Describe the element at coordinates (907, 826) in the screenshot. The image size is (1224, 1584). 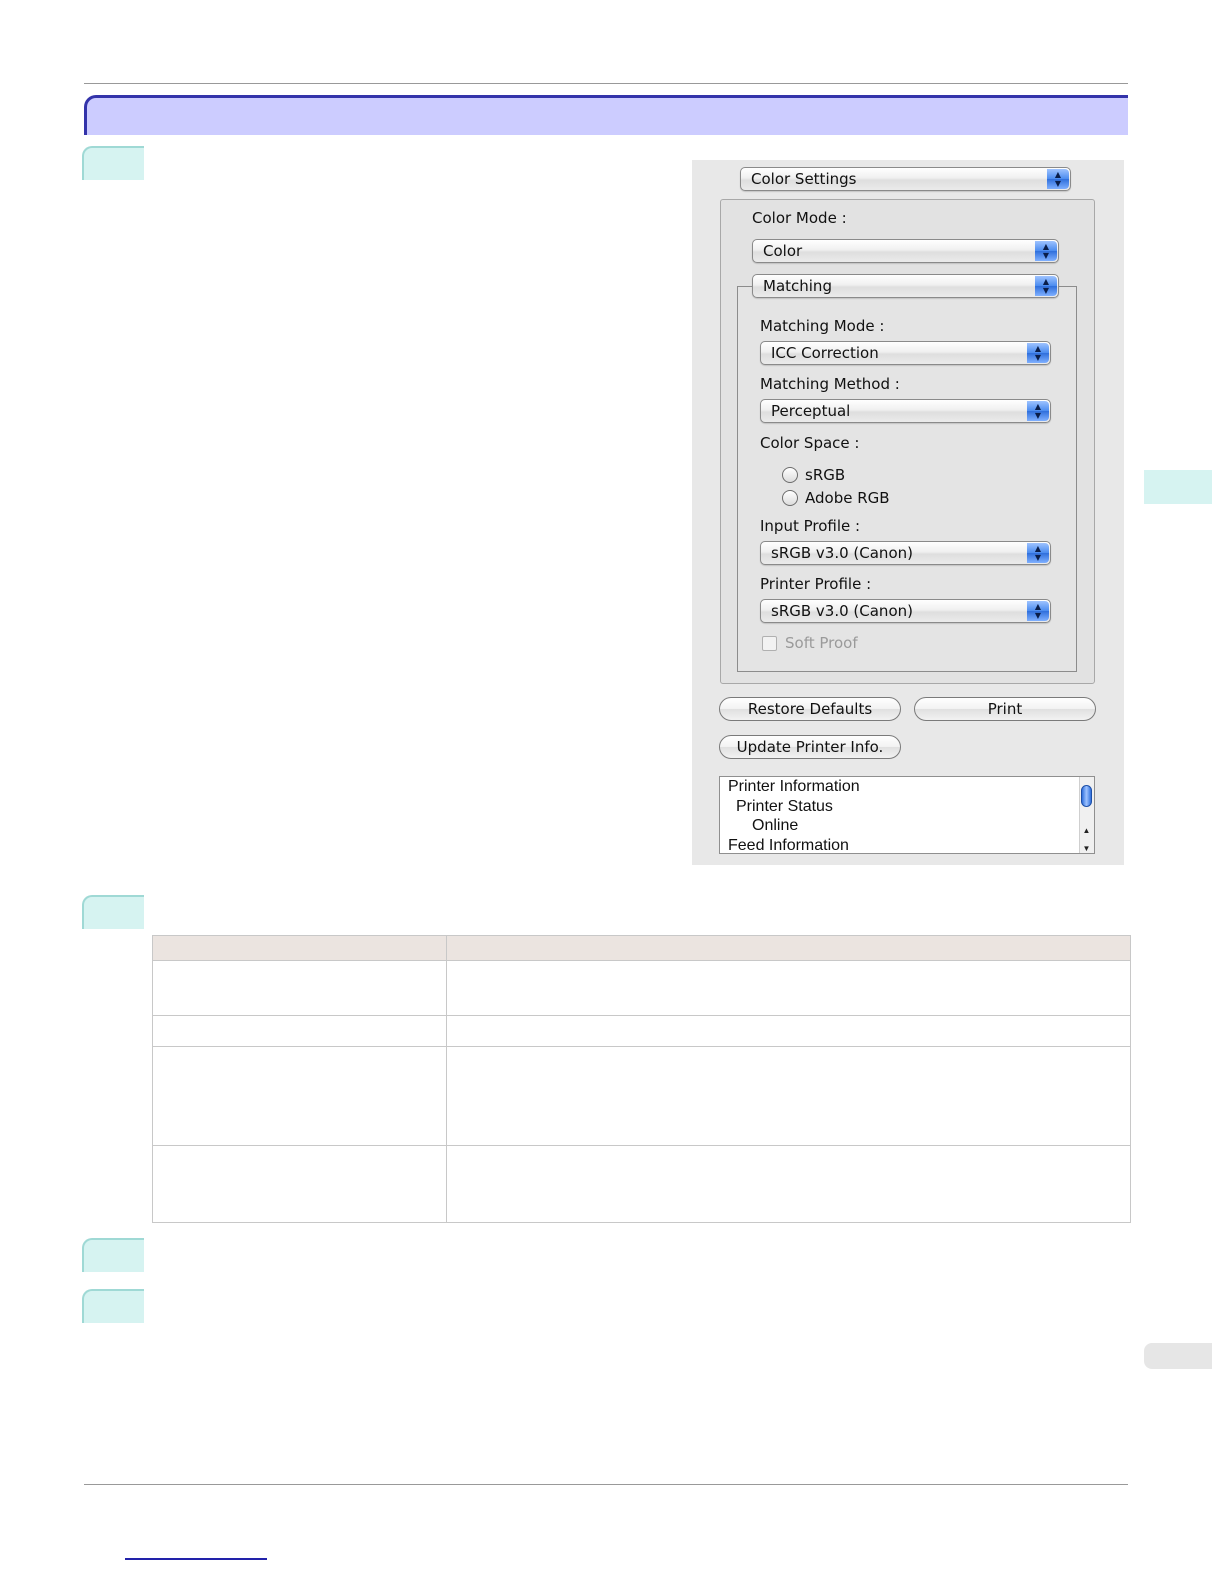
I see `list-item: Online` at that location.